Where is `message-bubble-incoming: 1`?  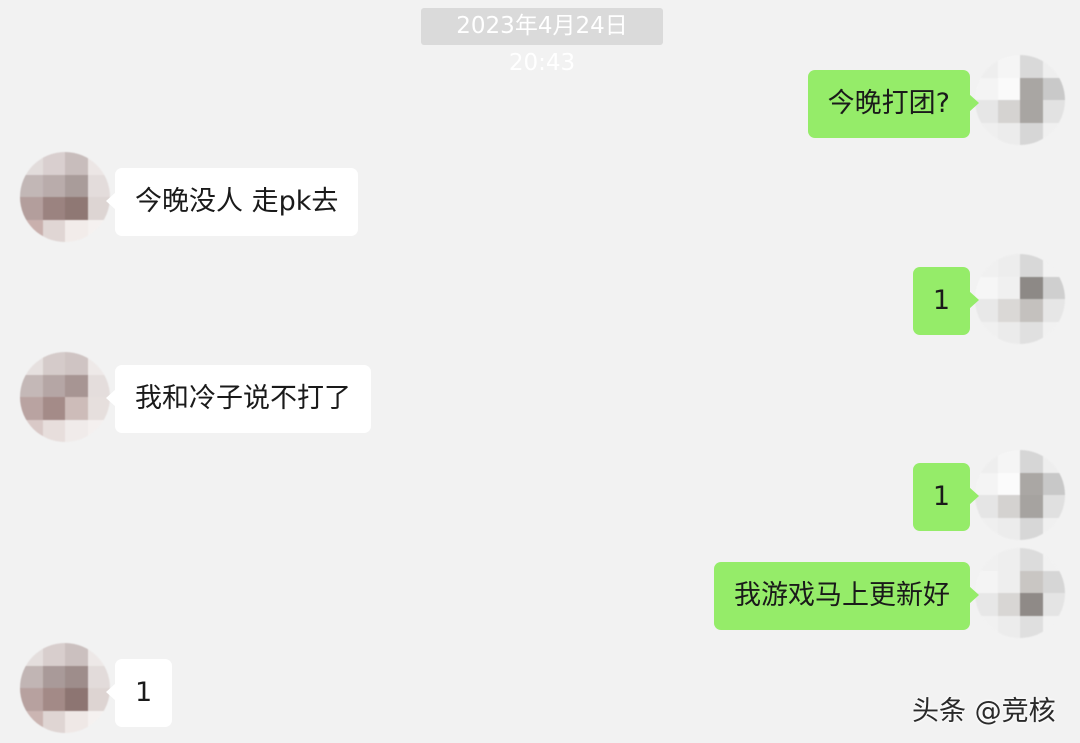
message-bubble-incoming: 1 is located at coordinates (139, 693).